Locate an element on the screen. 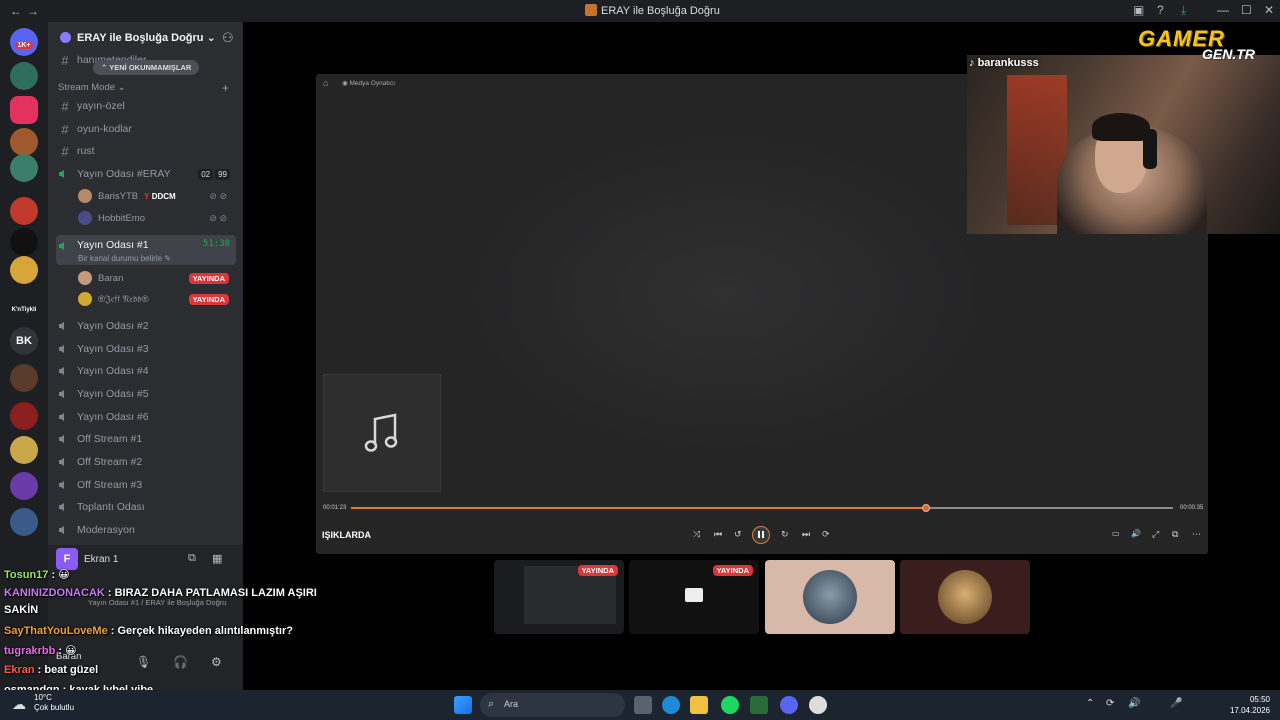 The height and width of the screenshot is (720, 1280). download-icon: ⤓ is located at coordinates (1183, 10).